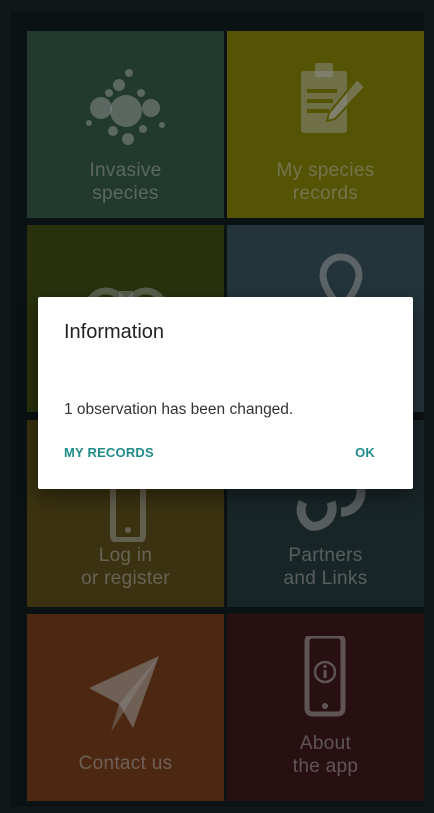 The width and height of the screenshot is (434, 813). What do you see at coordinates (365, 452) in the screenshot?
I see `ok-button: OK` at bounding box center [365, 452].